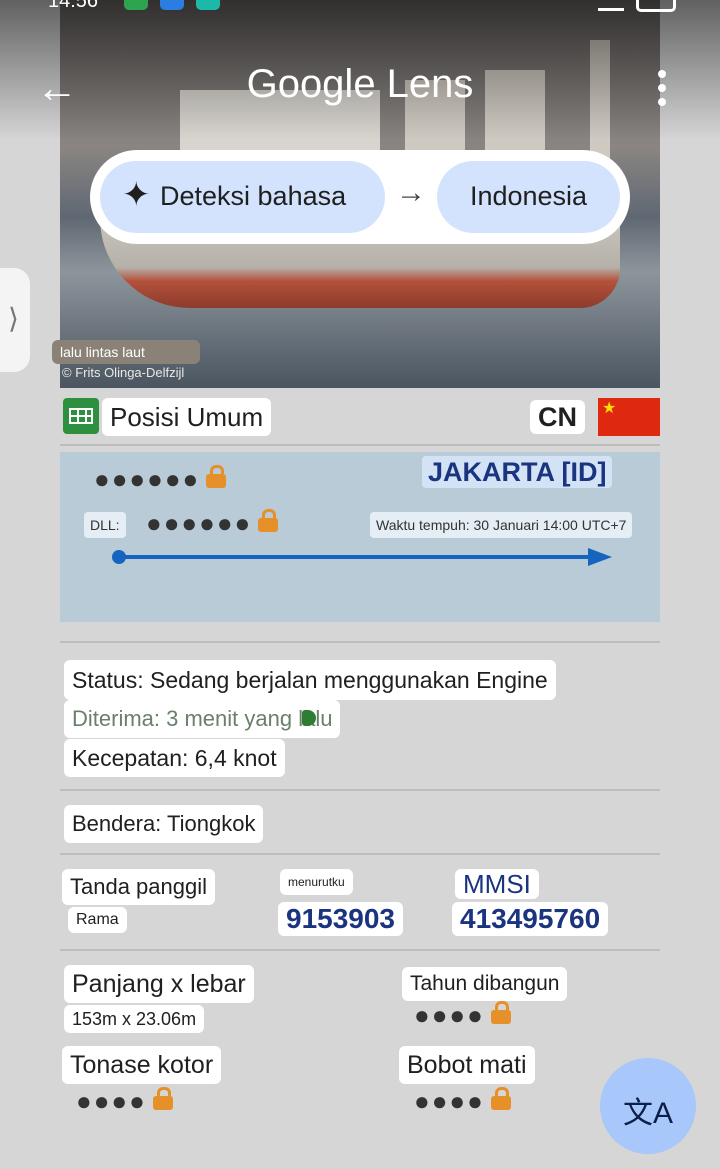 The width and height of the screenshot is (720, 1169). I want to click on sparkle-icon: ✦, so click(136, 195).